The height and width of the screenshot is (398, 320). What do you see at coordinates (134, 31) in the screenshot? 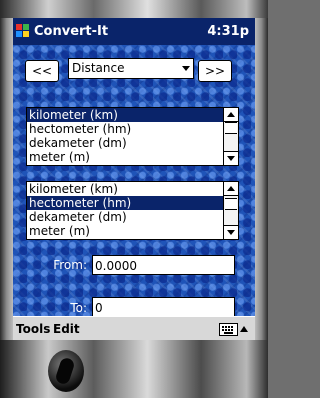
I see `title-bar: Convert-It 4:31p` at bounding box center [134, 31].